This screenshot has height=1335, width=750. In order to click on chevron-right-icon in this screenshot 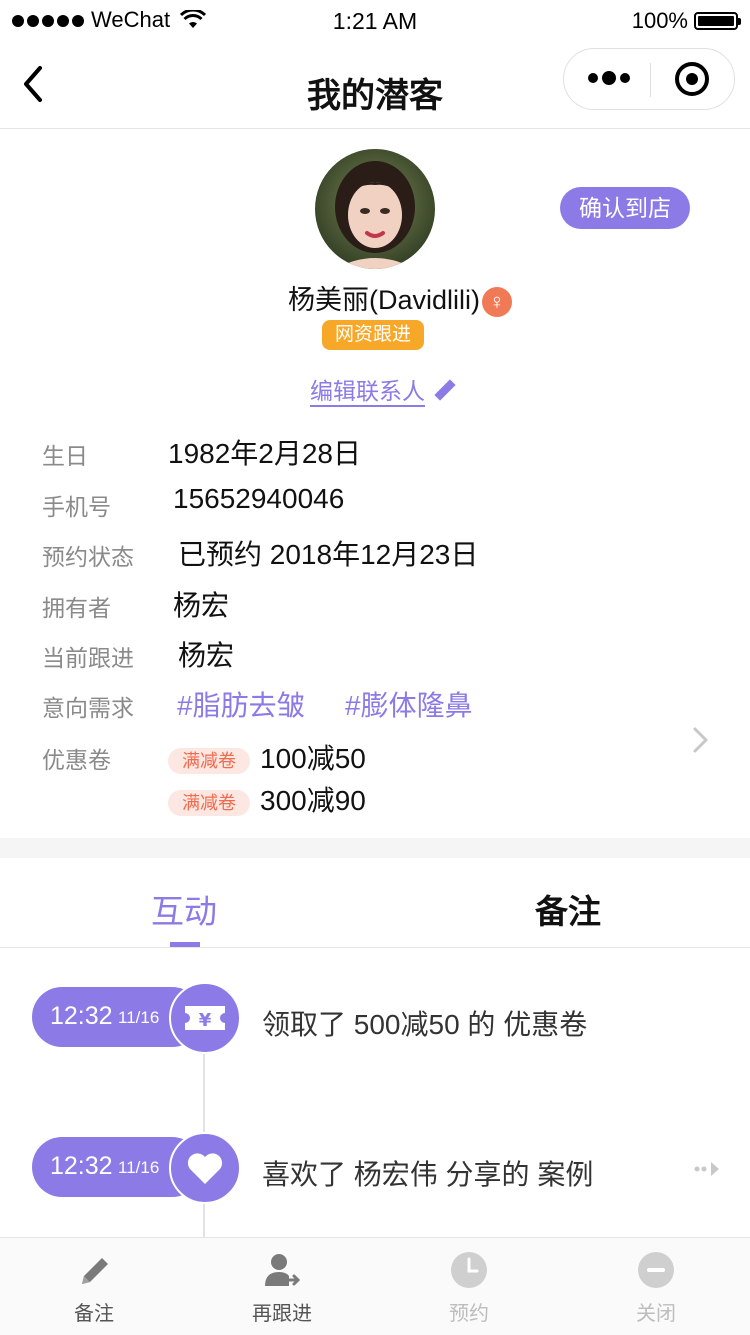, I will do `click(701, 740)`.